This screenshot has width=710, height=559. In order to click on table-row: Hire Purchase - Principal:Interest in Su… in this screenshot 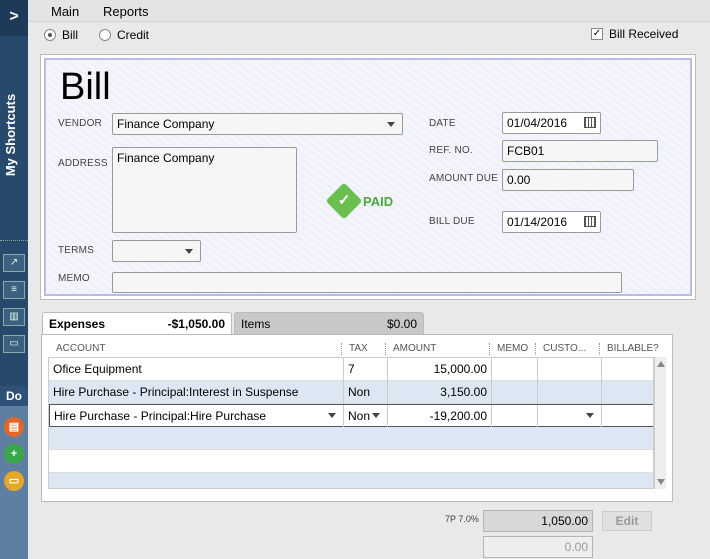, I will do `click(351, 392)`.